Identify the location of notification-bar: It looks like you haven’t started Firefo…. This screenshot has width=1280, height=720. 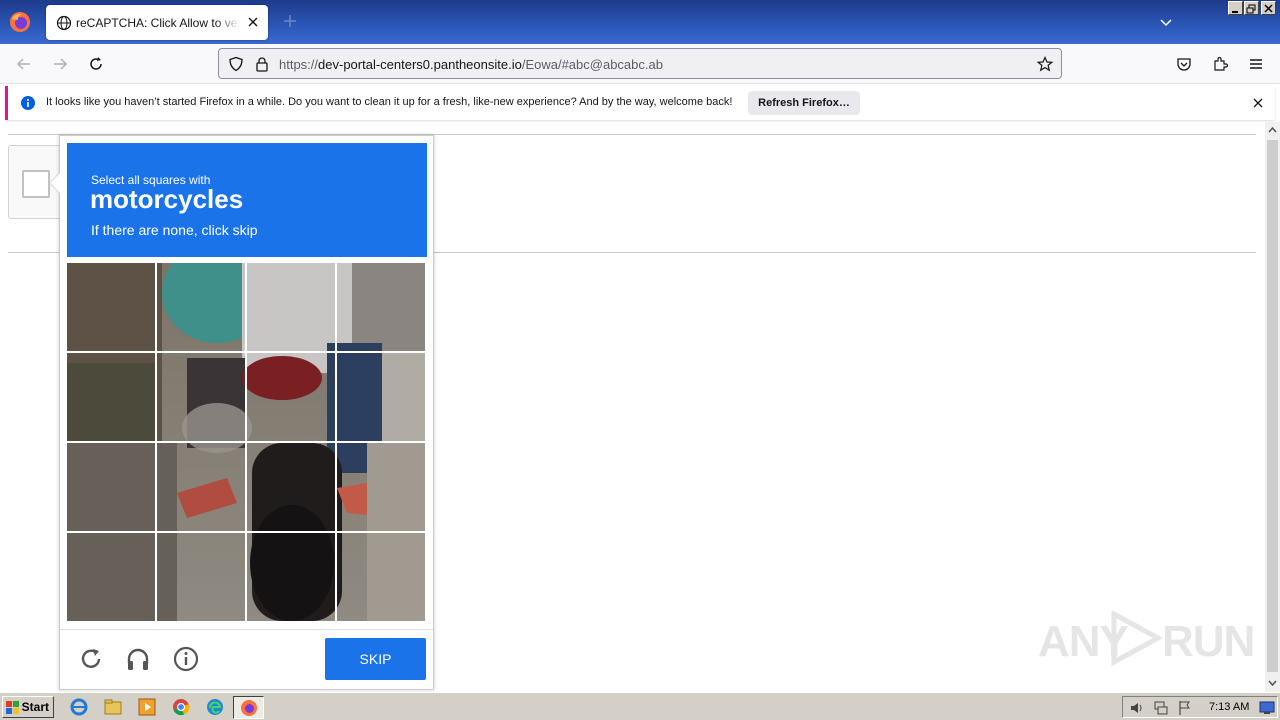
(640, 103).